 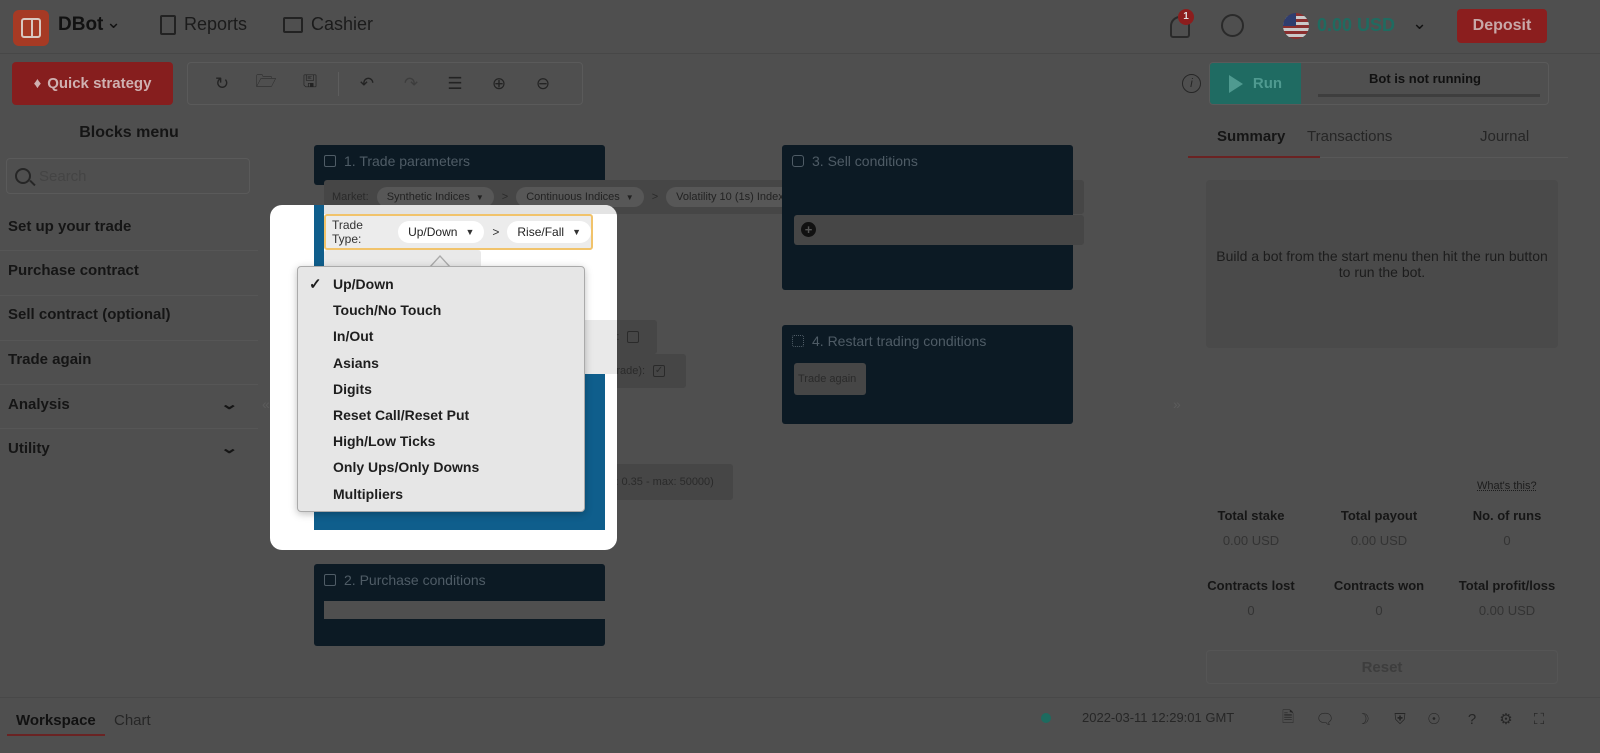 I want to click on dbot-logo, so click(x=31, y=28).